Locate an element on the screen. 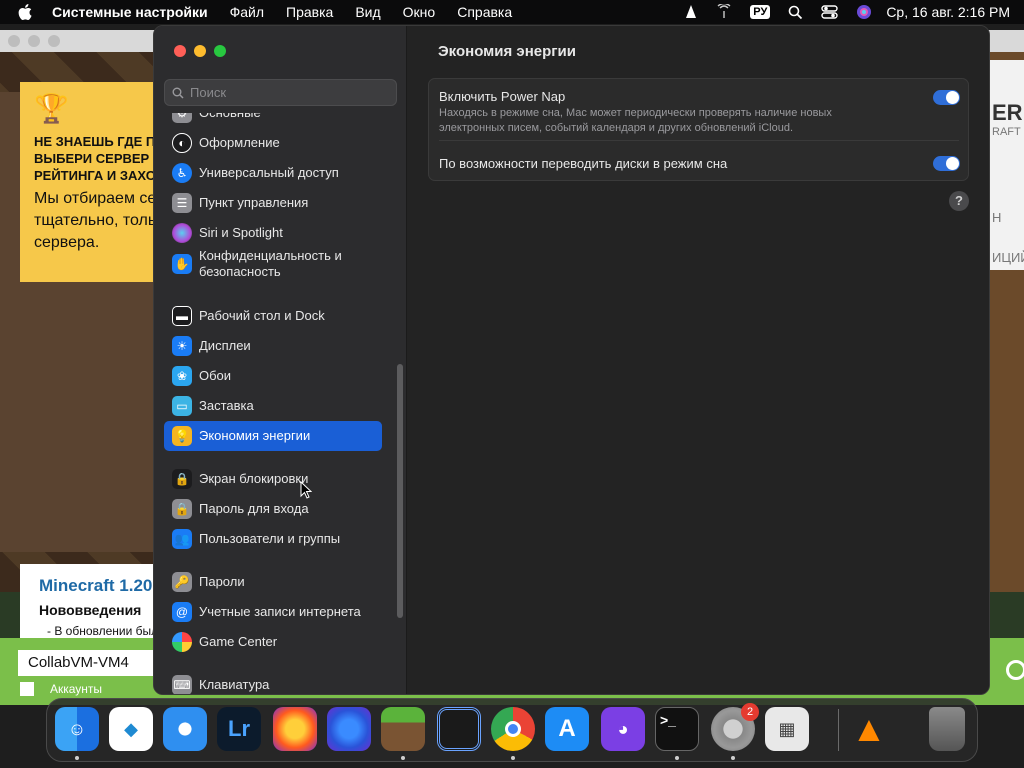  energy-icon: 💡 is located at coordinates (182, 436).